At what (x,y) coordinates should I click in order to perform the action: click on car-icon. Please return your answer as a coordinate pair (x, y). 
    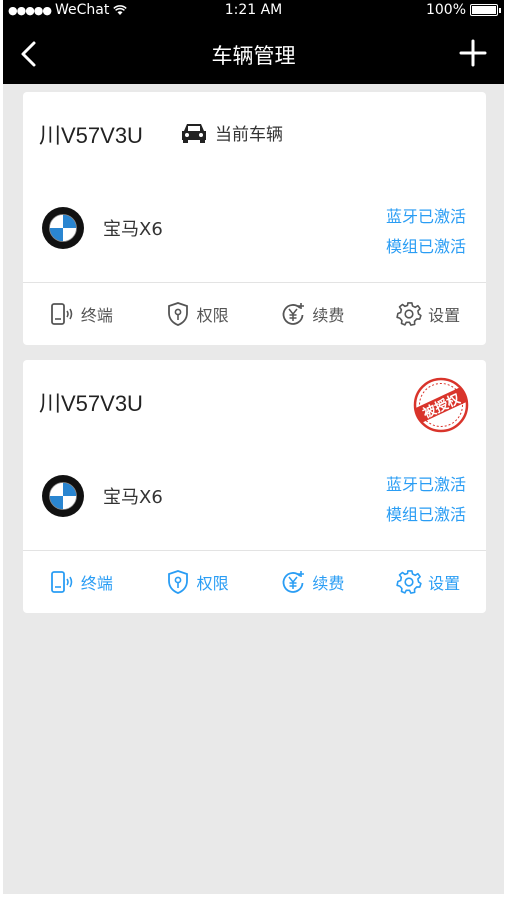
    Looking at the image, I should click on (194, 133).